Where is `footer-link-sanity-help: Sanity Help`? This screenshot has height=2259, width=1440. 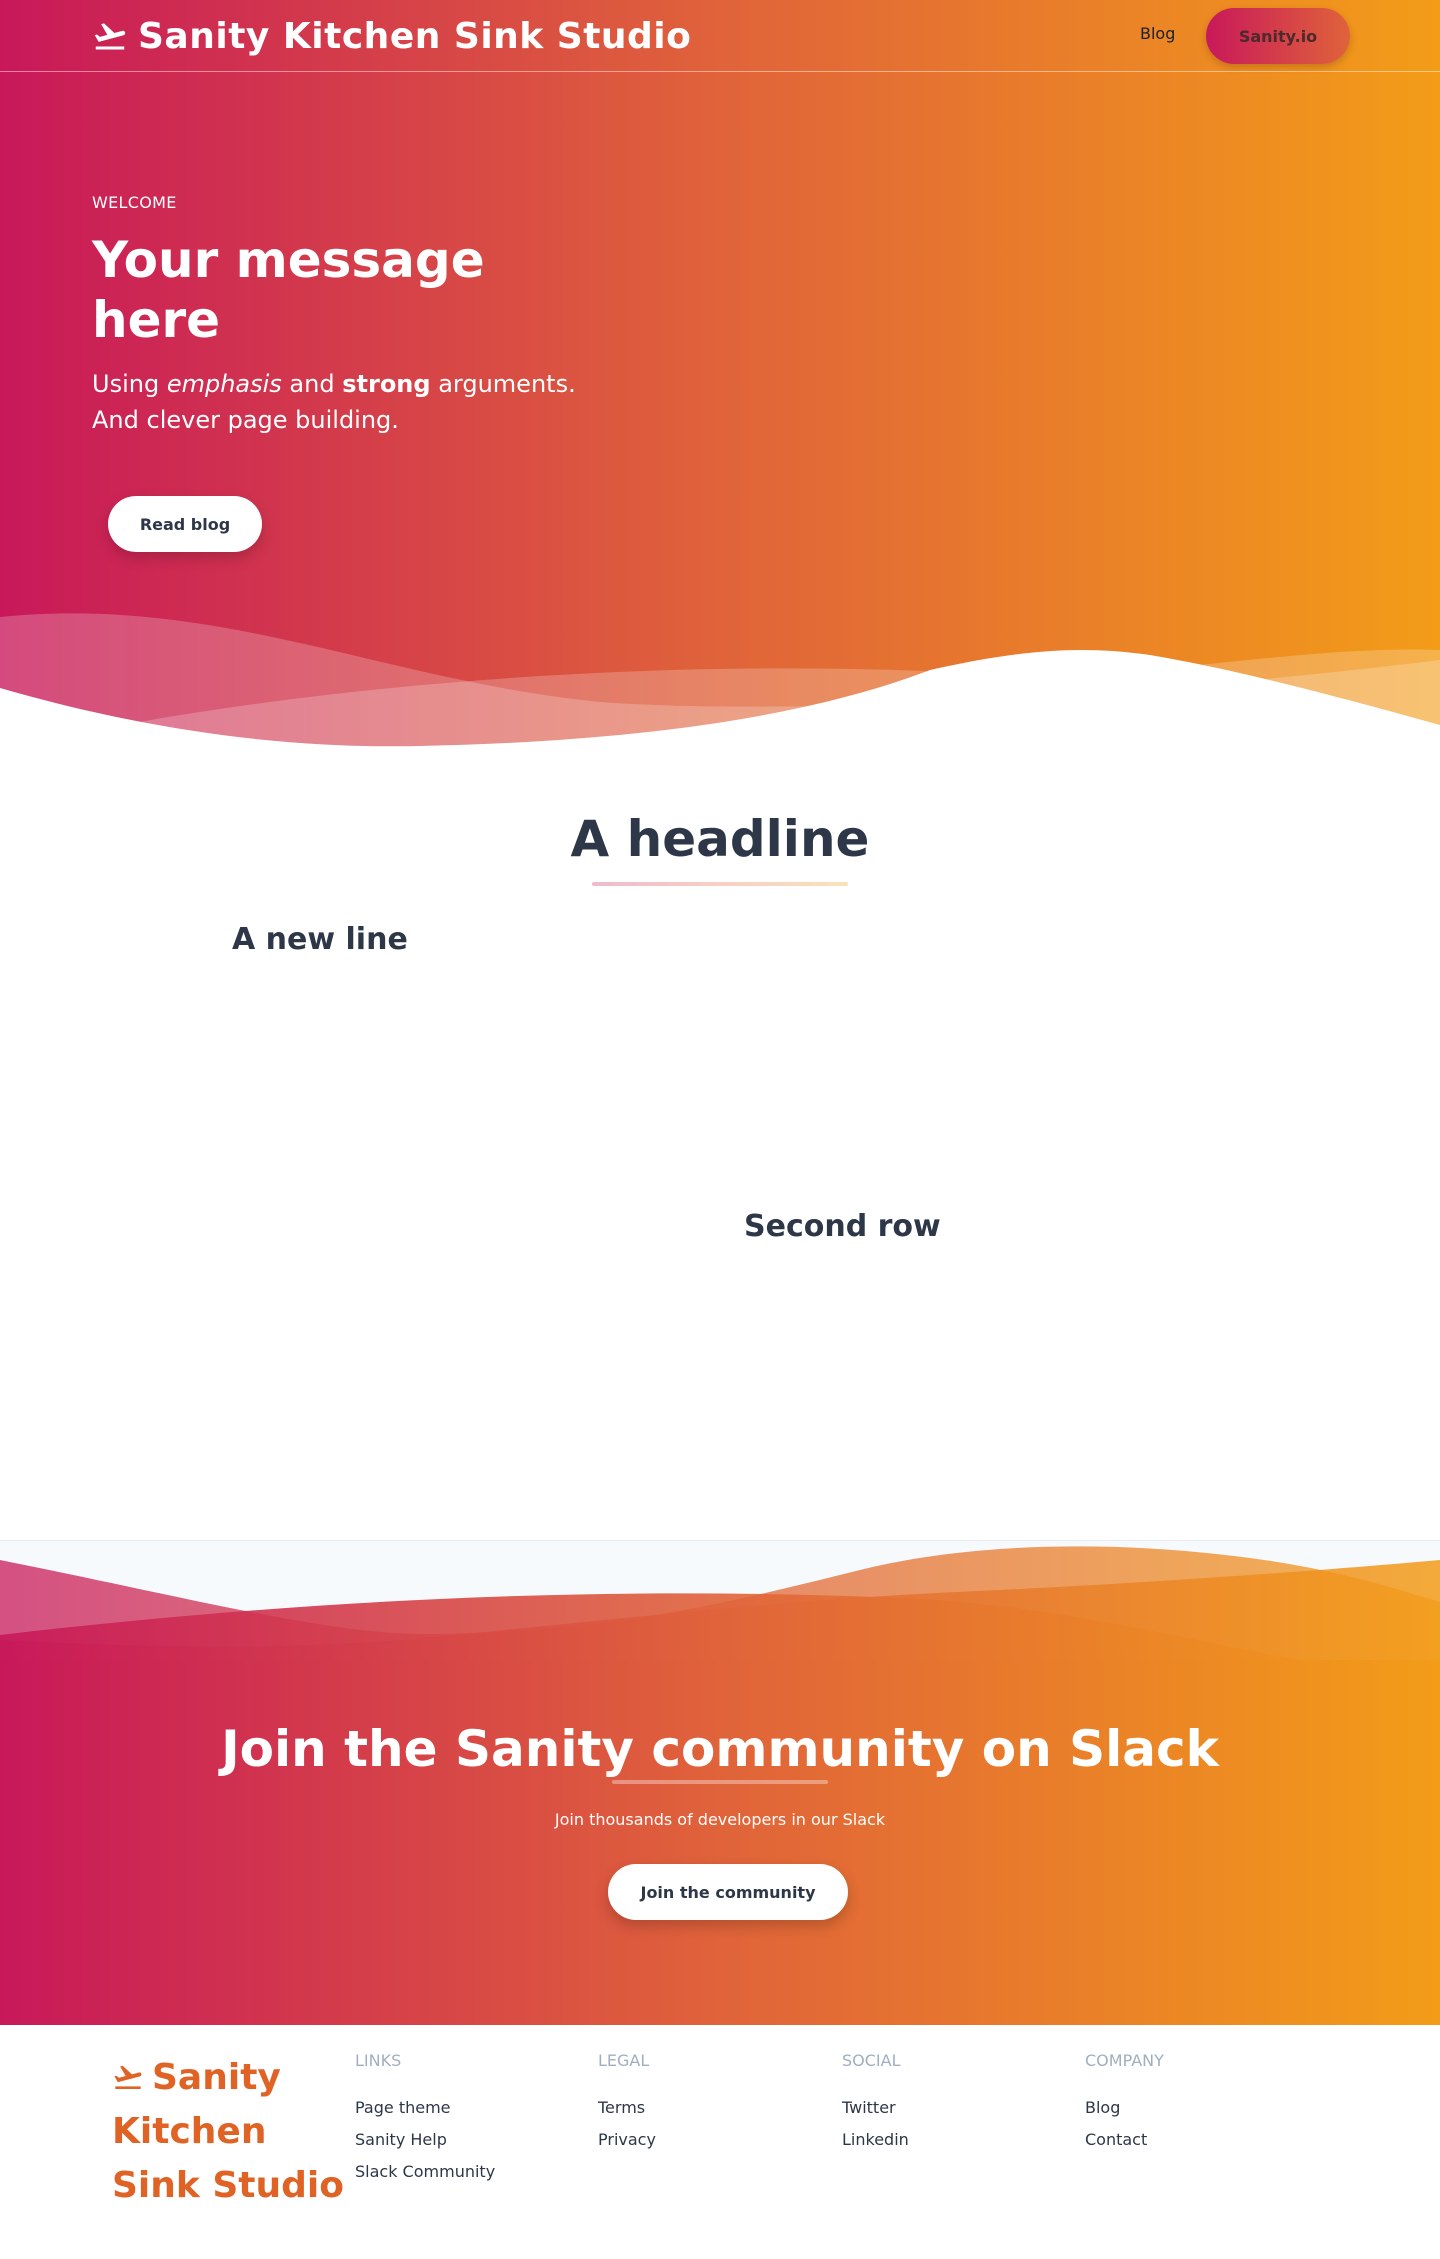
footer-link-sanity-help: Sanity Help is located at coordinates (465, 2140).